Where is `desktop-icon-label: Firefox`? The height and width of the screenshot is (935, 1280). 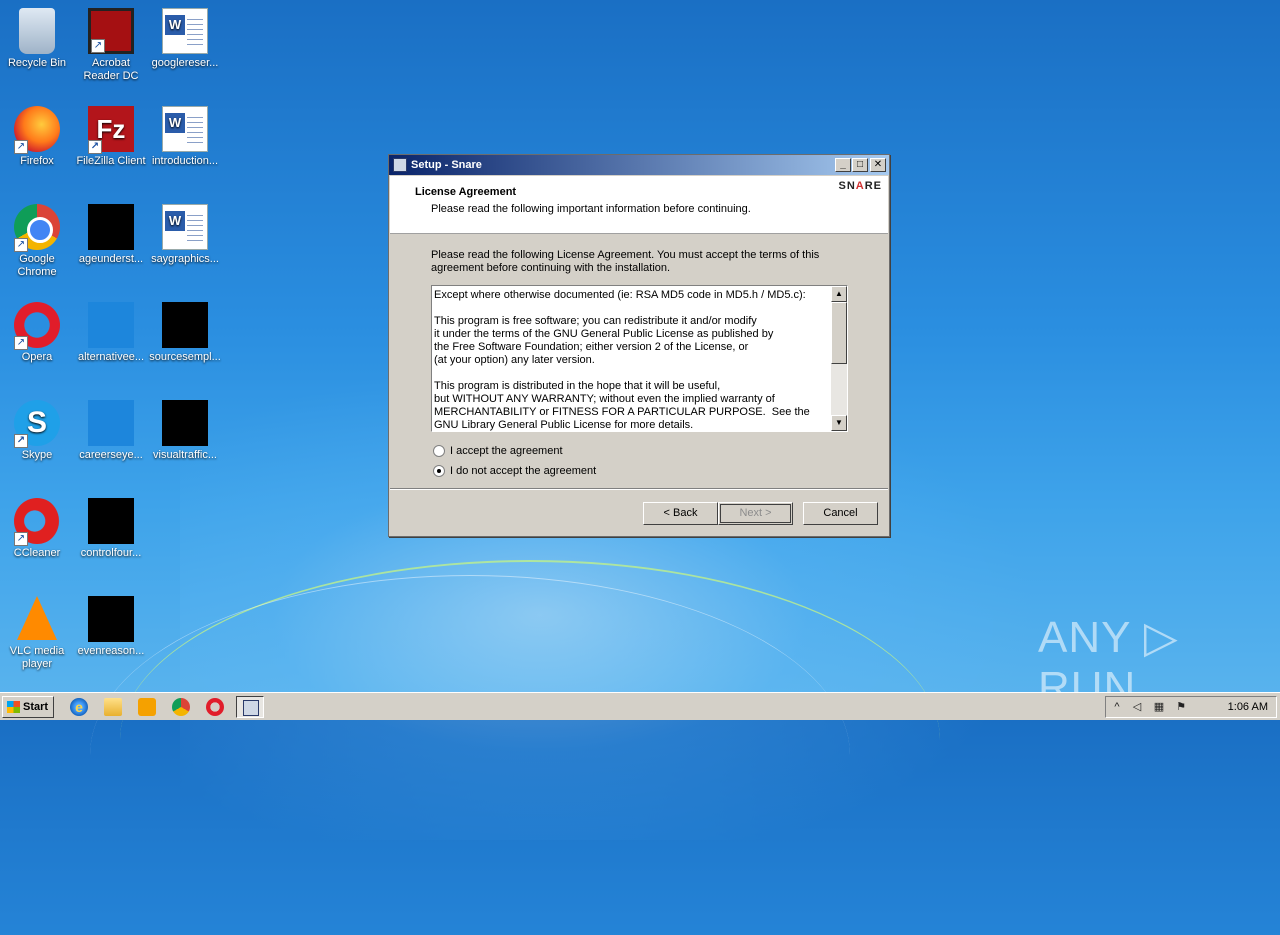
desktop-icon-label: Firefox is located at coordinates (37, 161).